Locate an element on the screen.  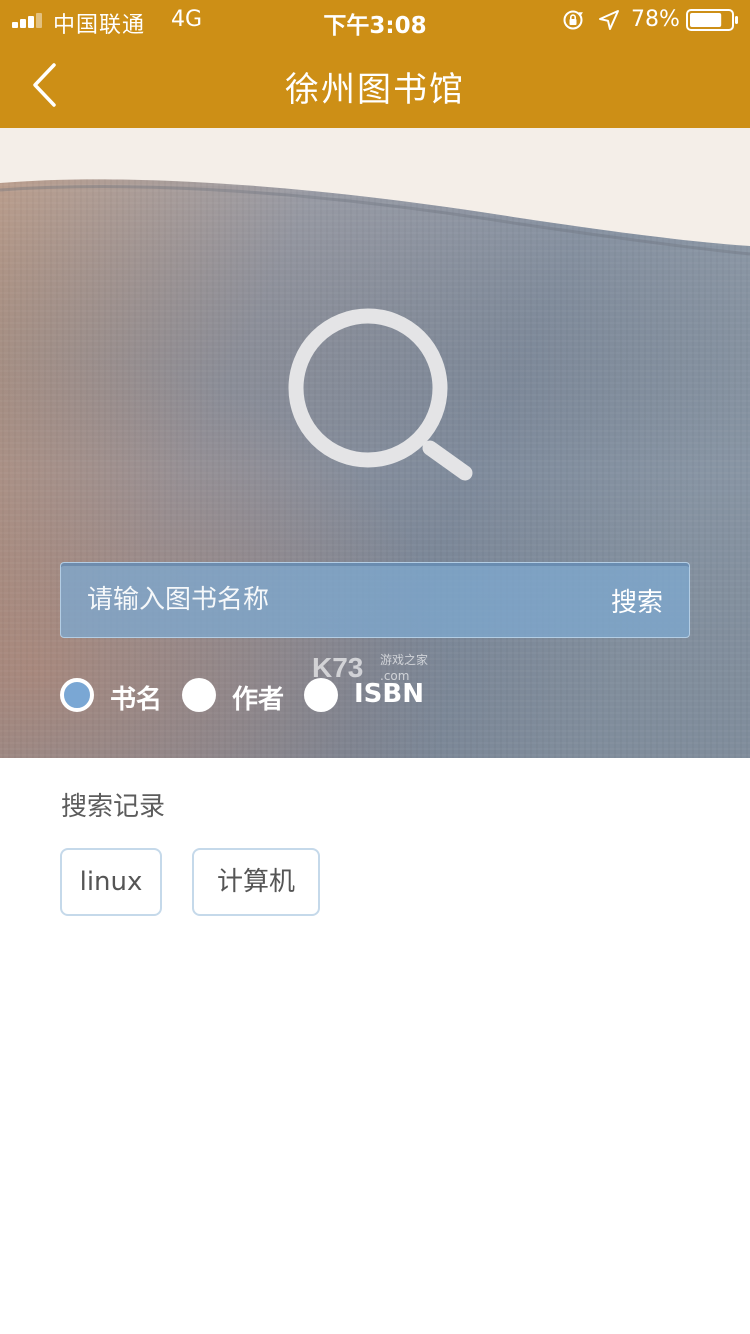
battery-icon is located at coordinates (712, 20).